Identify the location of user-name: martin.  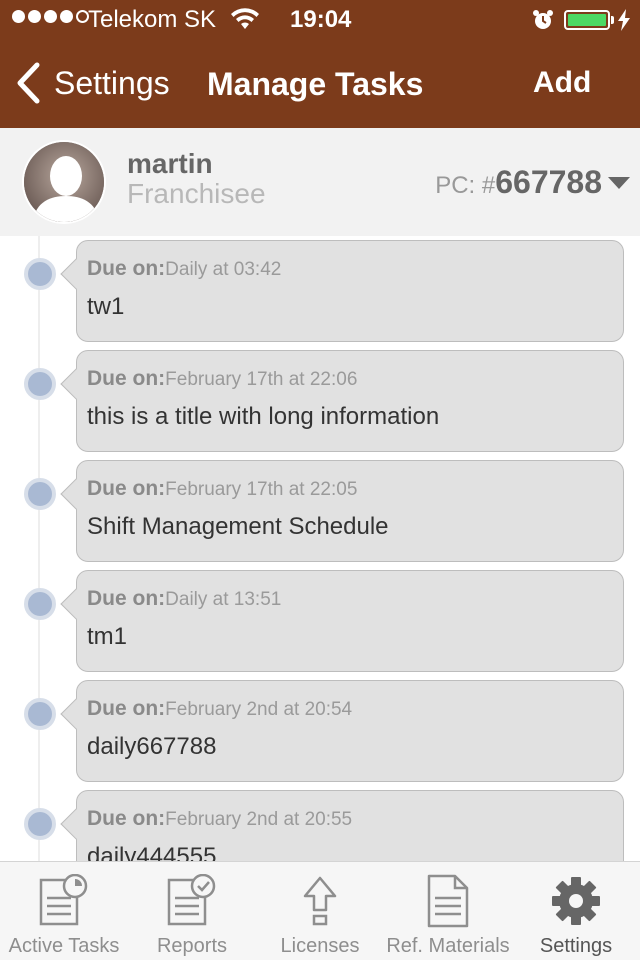
(170, 163).